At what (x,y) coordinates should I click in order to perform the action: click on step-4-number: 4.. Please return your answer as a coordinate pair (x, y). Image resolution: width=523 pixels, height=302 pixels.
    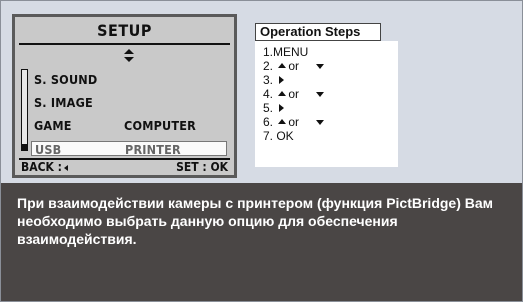
    Looking at the image, I should click on (268, 94).